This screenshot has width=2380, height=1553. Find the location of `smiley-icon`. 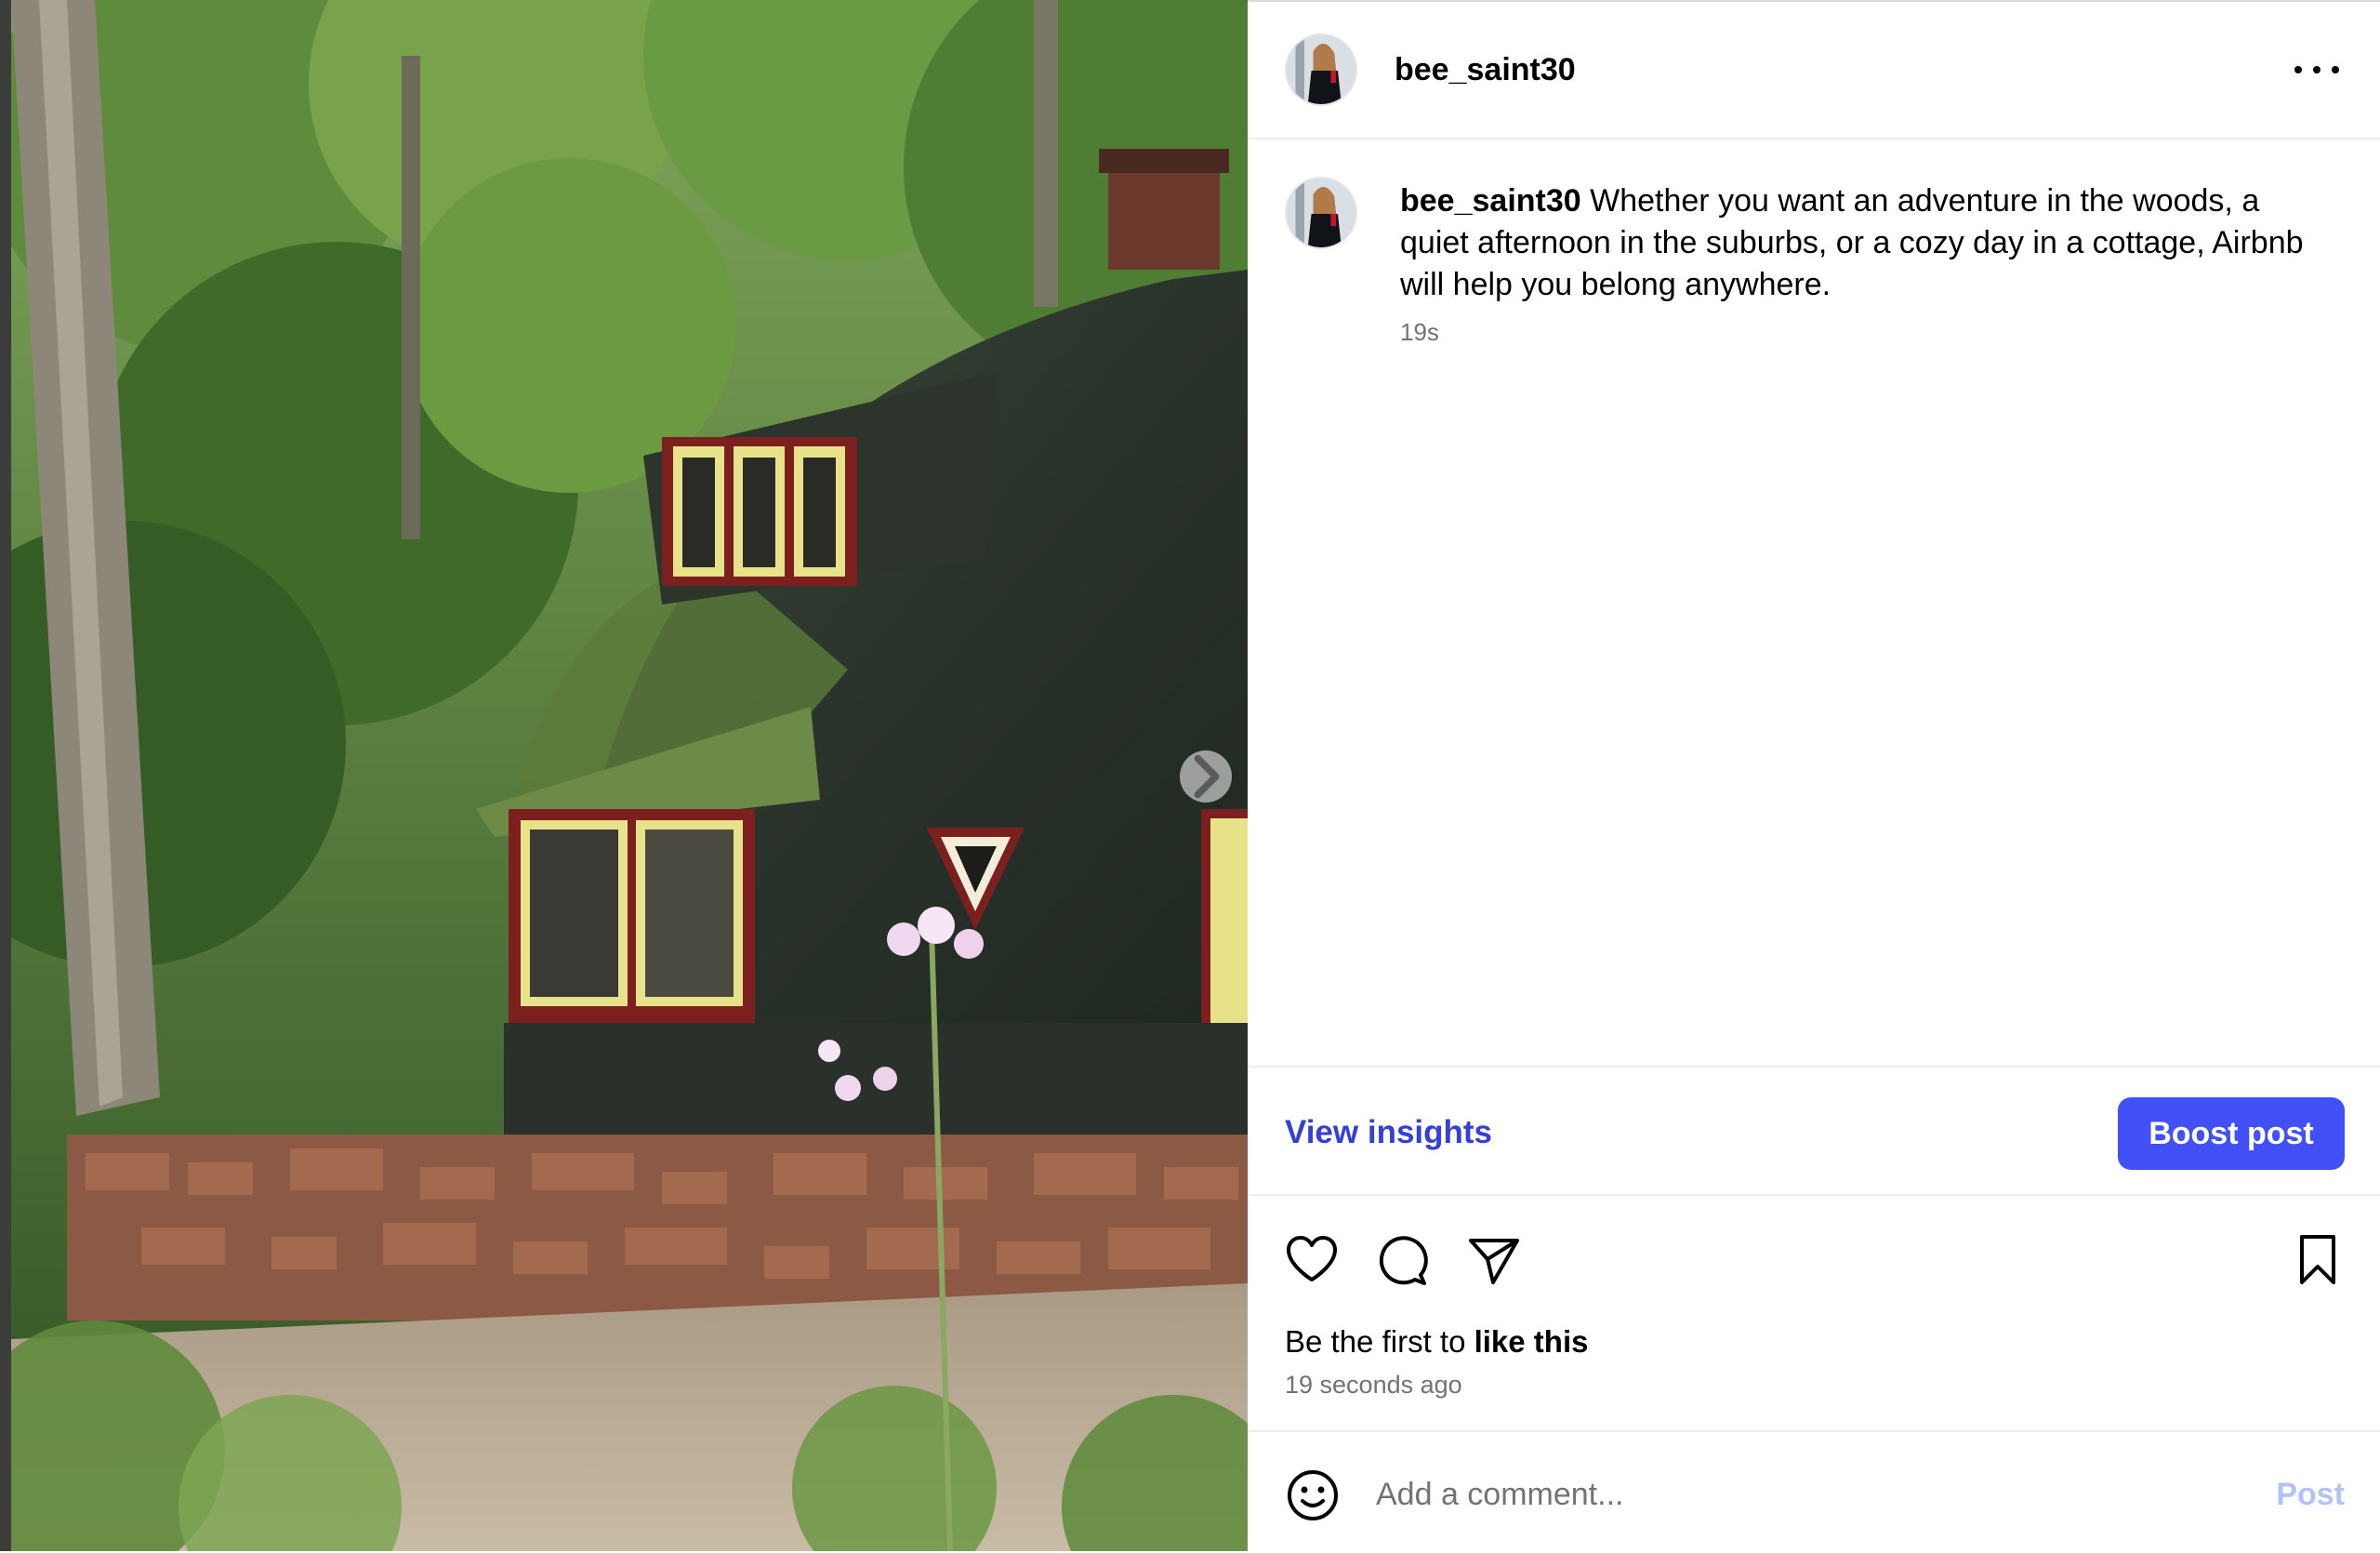

smiley-icon is located at coordinates (1313, 1495).